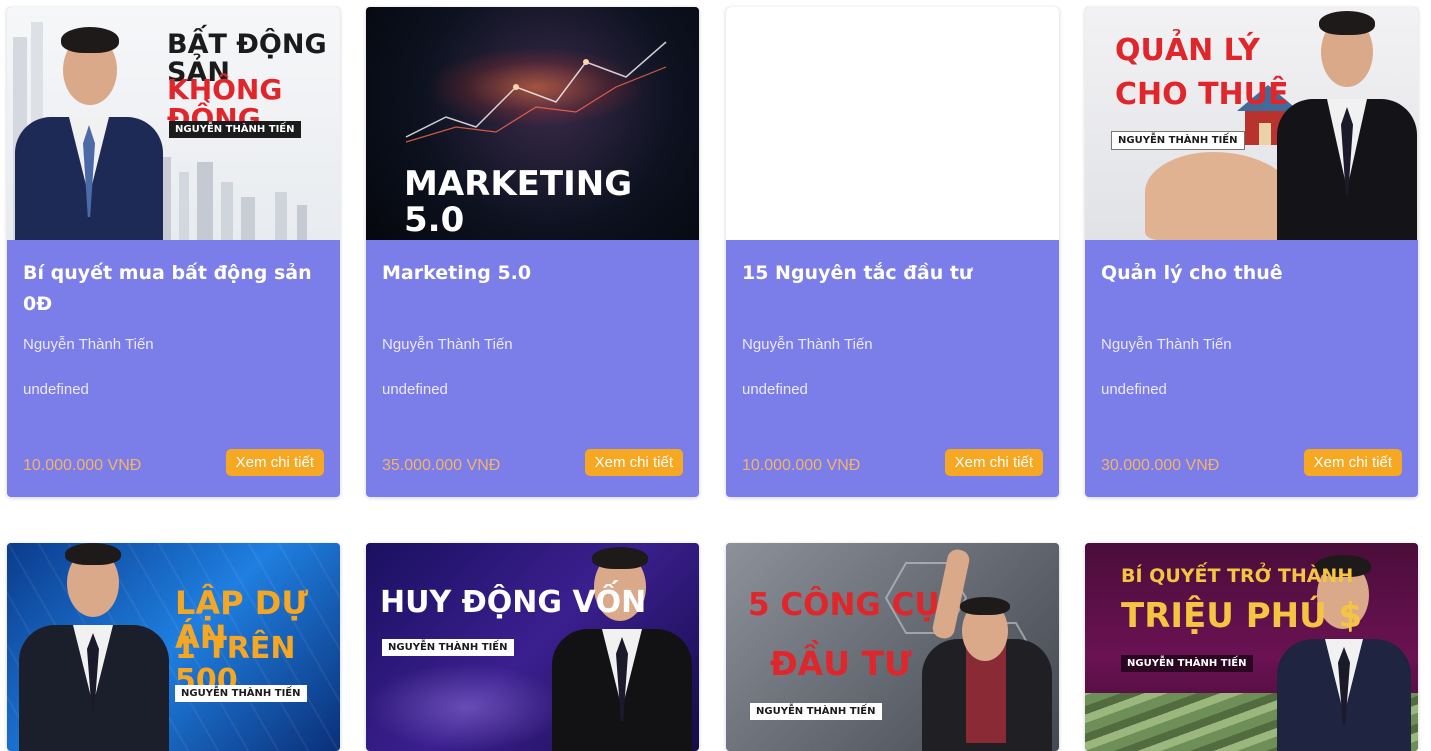 The width and height of the screenshot is (1431, 751). I want to click on course-thumbnail: MARKETING 5.0, so click(532, 123).